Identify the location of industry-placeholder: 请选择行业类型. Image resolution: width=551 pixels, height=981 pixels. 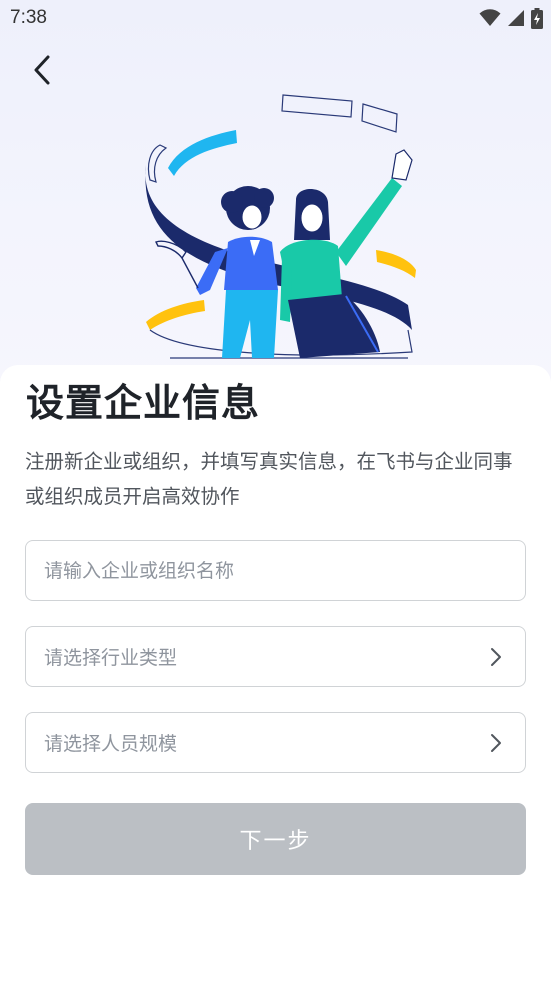
(111, 658).